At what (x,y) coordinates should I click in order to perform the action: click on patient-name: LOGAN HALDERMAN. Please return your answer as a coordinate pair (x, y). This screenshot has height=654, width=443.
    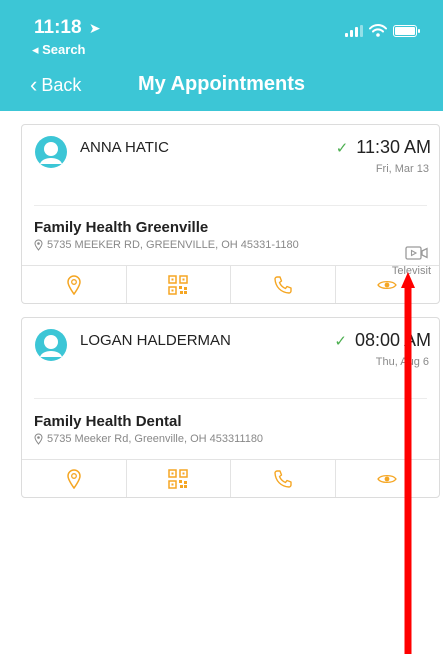
    Looking at the image, I should click on (155, 340).